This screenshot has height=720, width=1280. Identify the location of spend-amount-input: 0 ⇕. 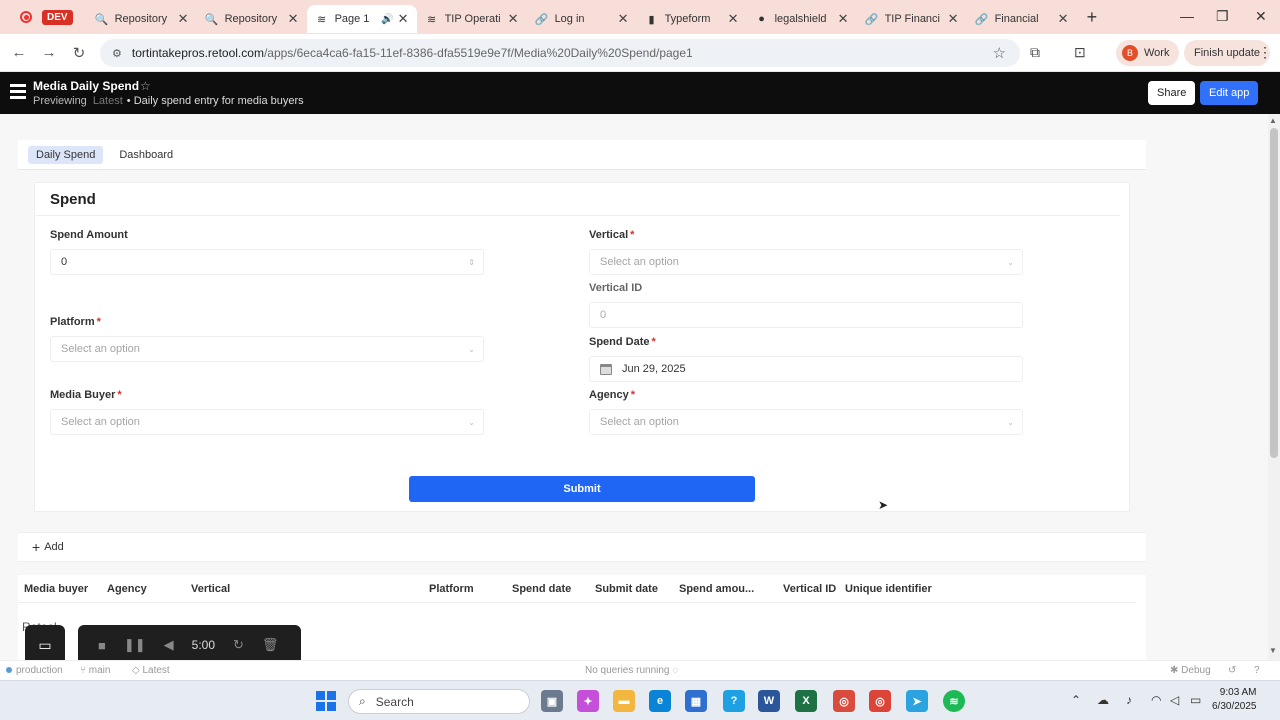
(267, 262).